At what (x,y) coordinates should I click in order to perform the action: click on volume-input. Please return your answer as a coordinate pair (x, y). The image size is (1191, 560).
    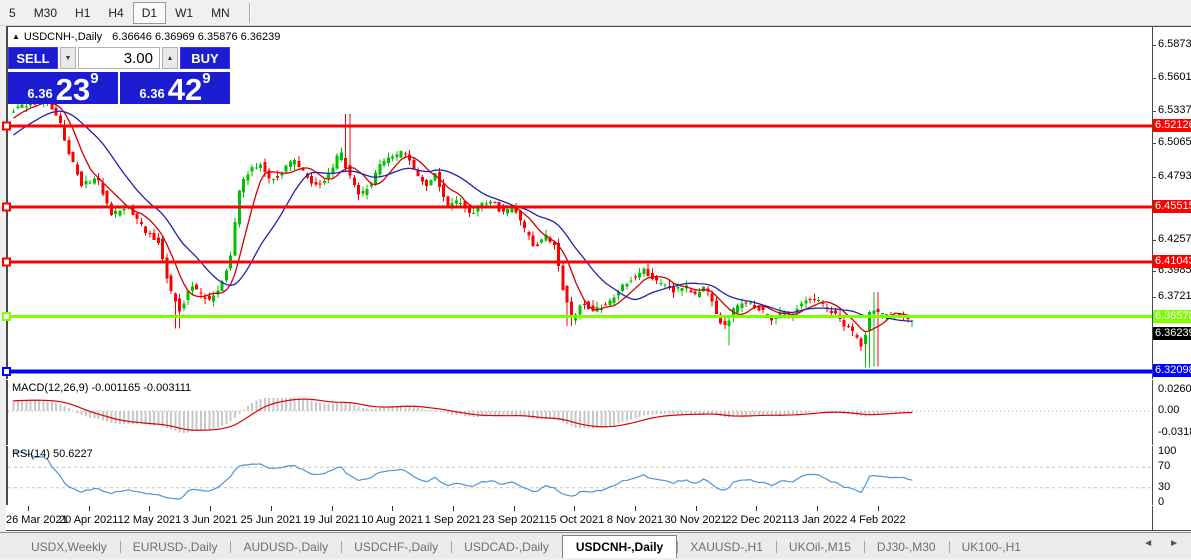
    Looking at the image, I should click on (119, 58).